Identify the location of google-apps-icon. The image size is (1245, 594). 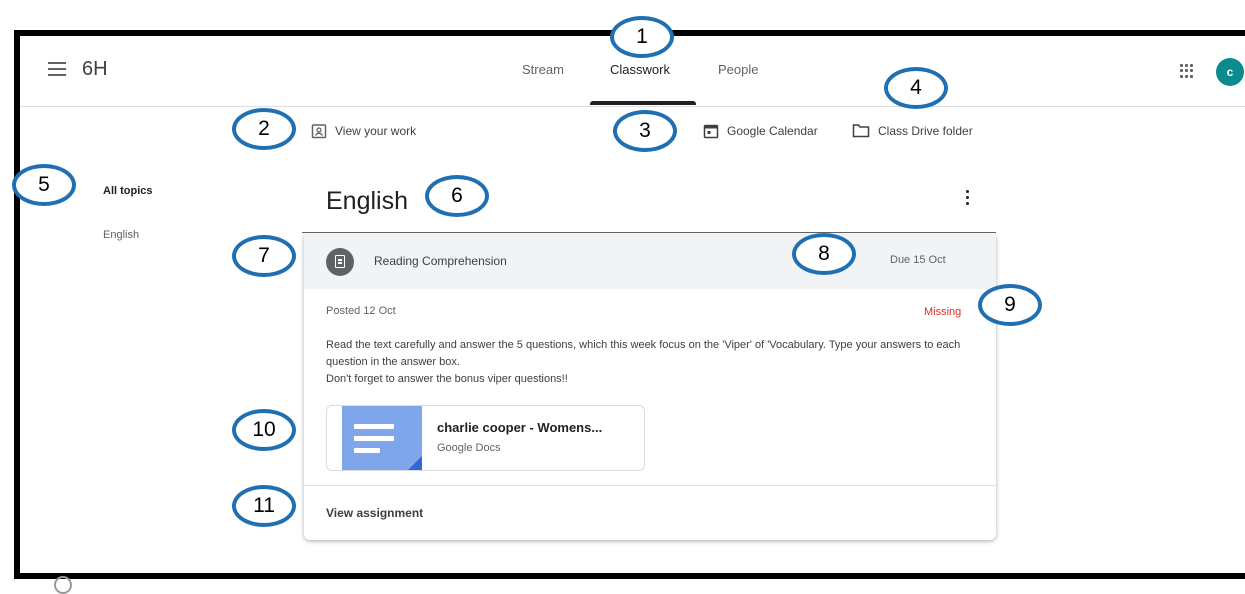
(1187, 71).